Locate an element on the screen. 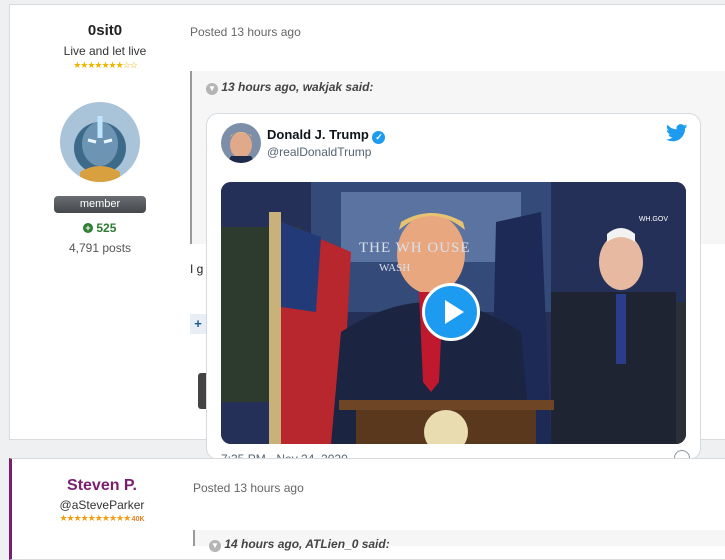 Image resolution: width=725 pixels, height=560 pixels. reputation: + 525 is located at coordinates (99, 228).